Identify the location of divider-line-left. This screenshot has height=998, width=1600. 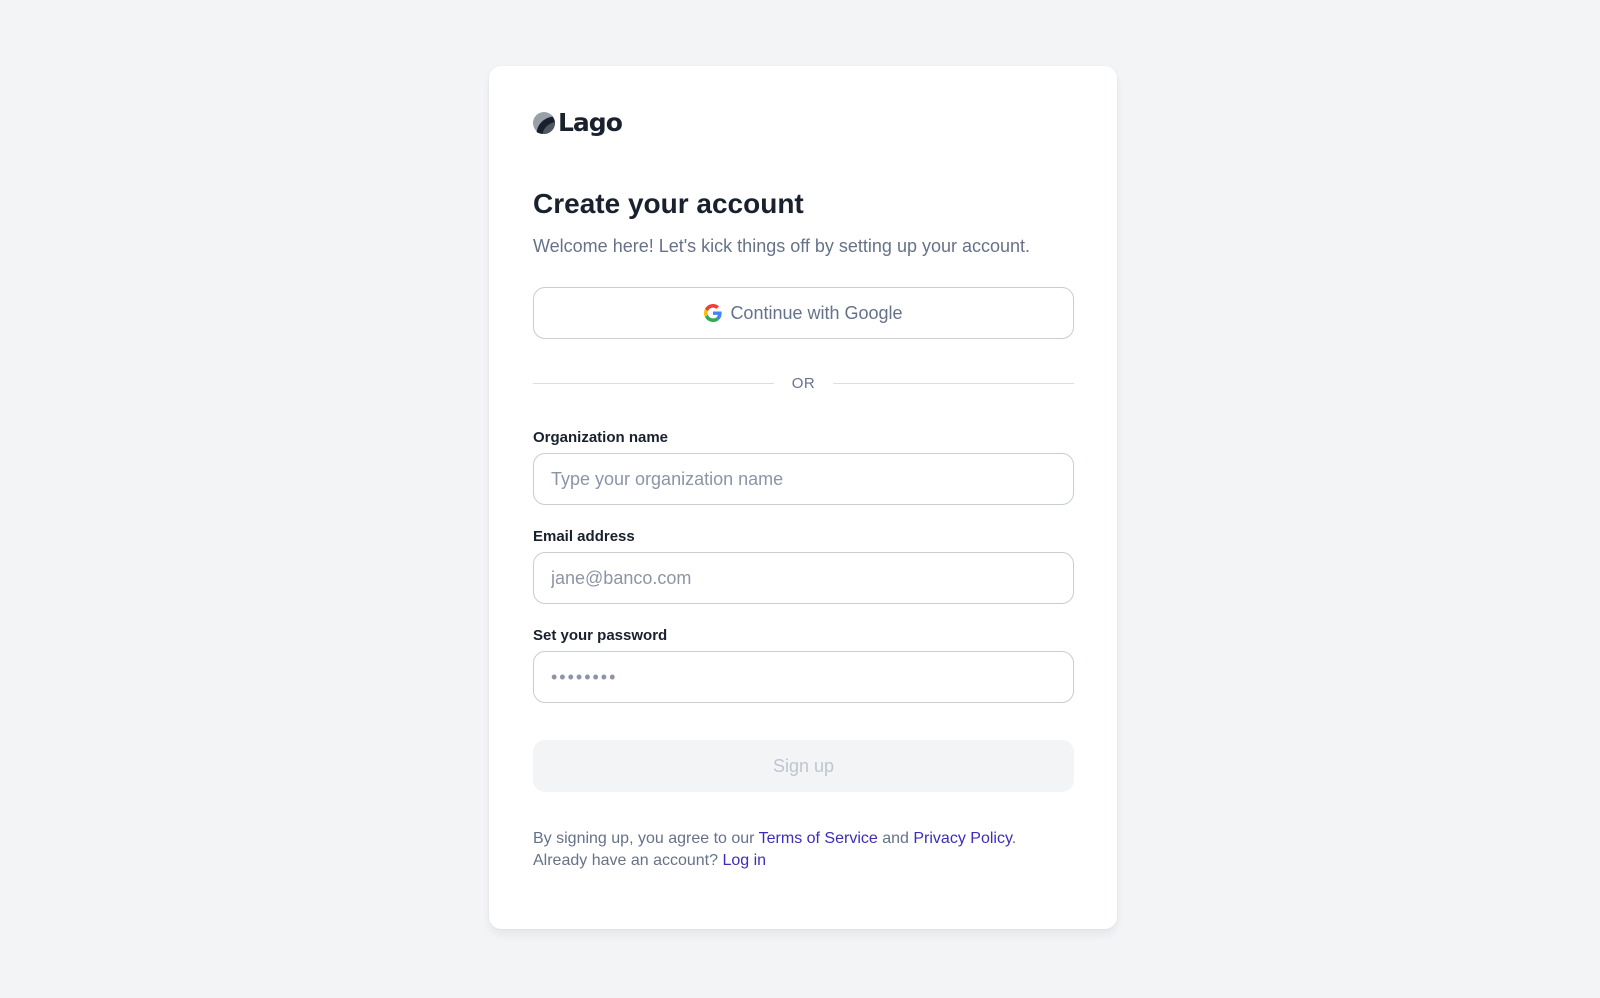
(653, 383).